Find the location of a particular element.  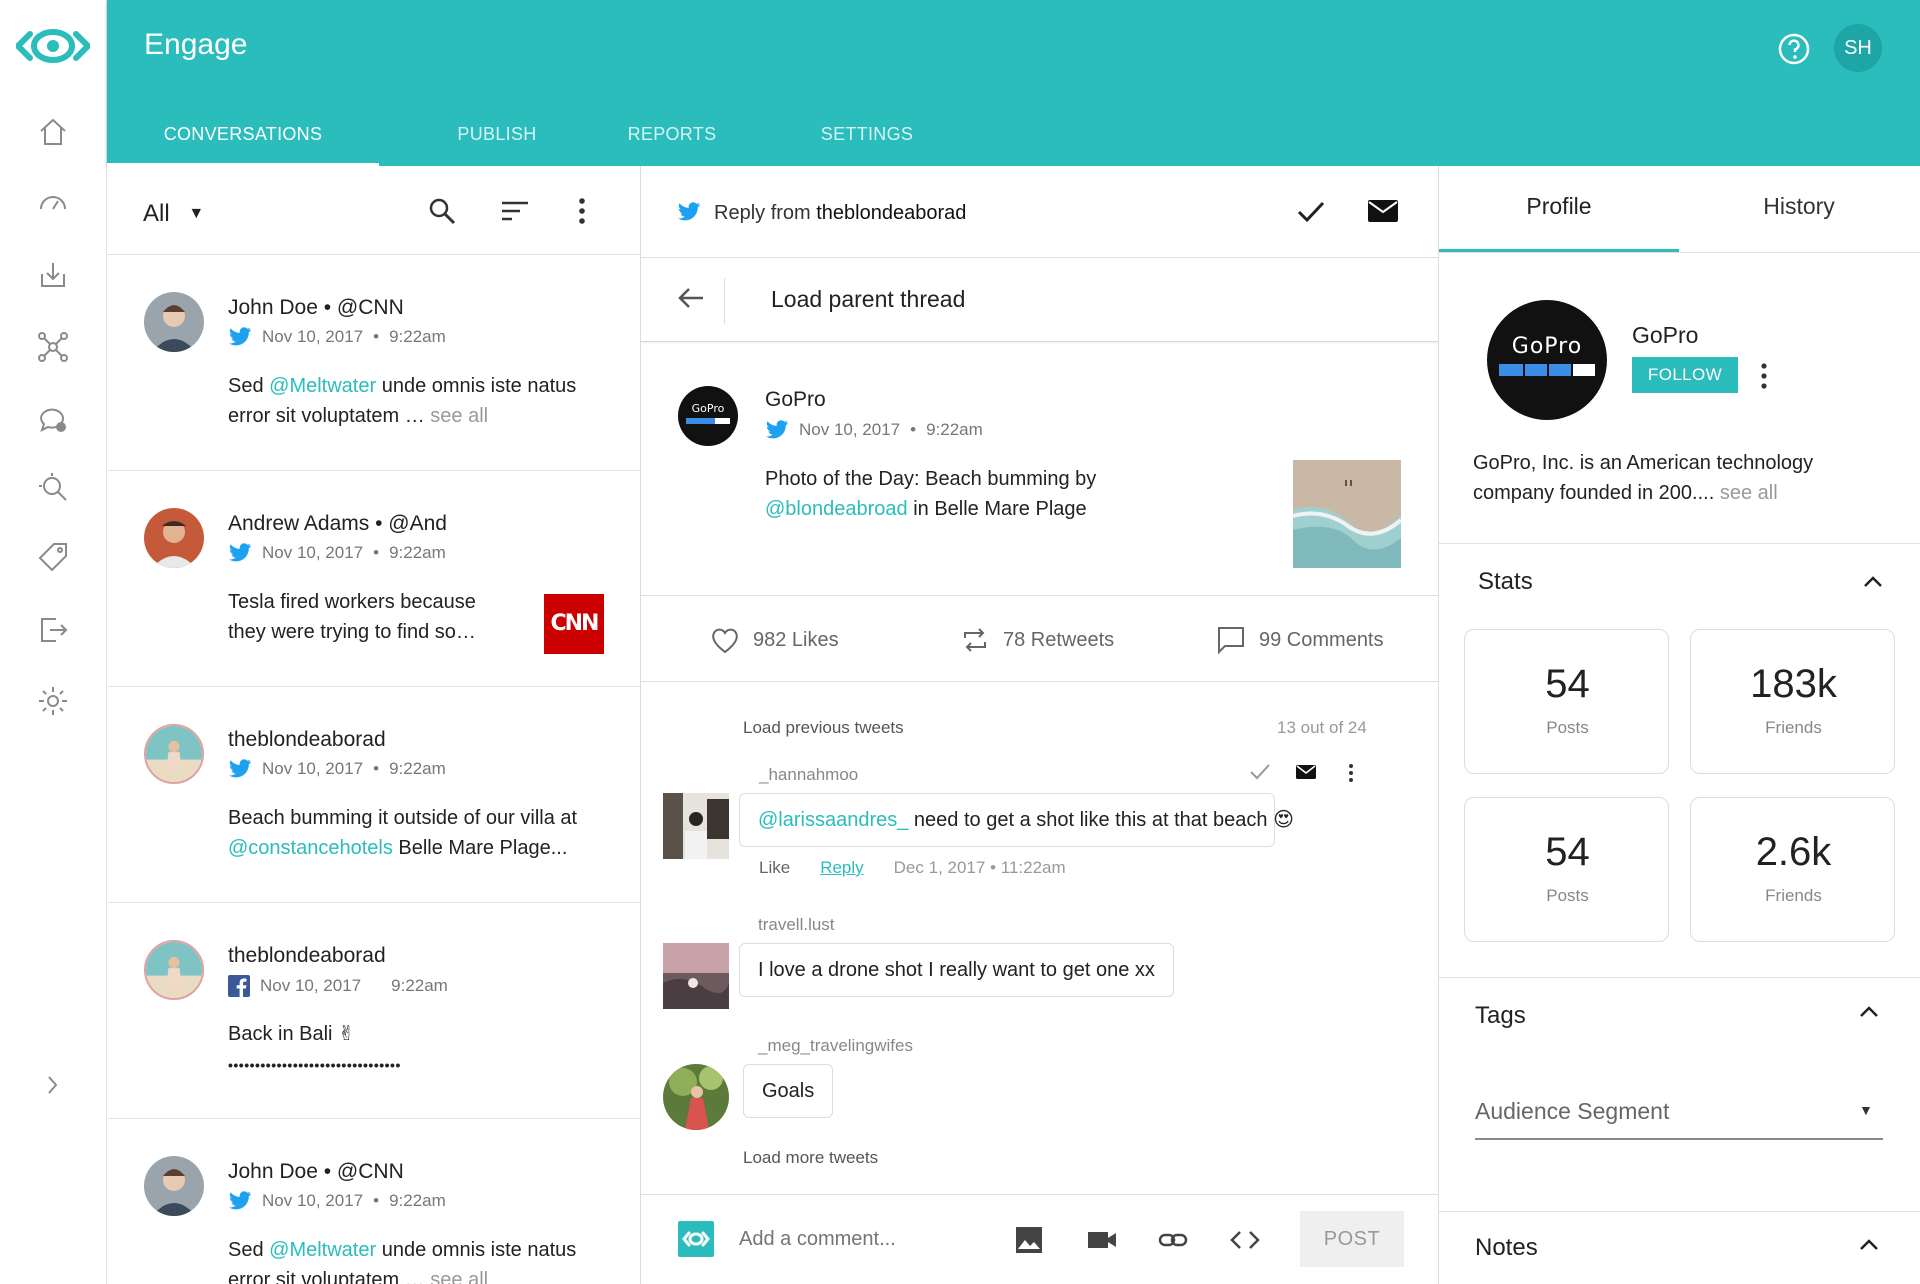

comments-stat: 99 Comments is located at coordinates (1299, 640).